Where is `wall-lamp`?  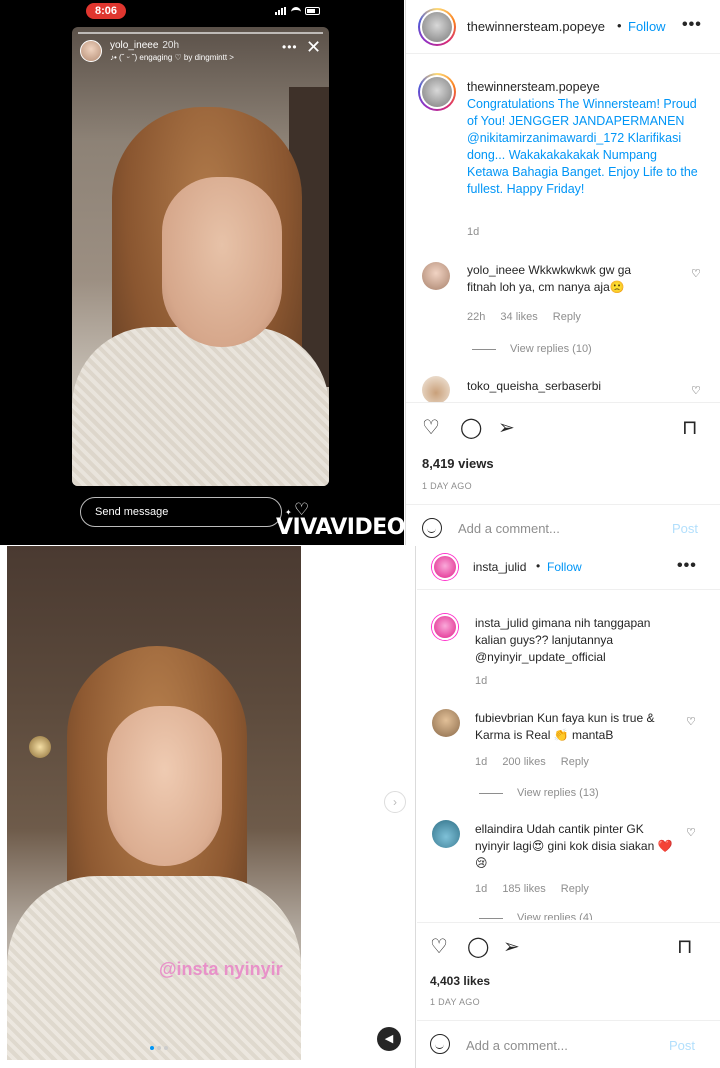 wall-lamp is located at coordinates (40, 747).